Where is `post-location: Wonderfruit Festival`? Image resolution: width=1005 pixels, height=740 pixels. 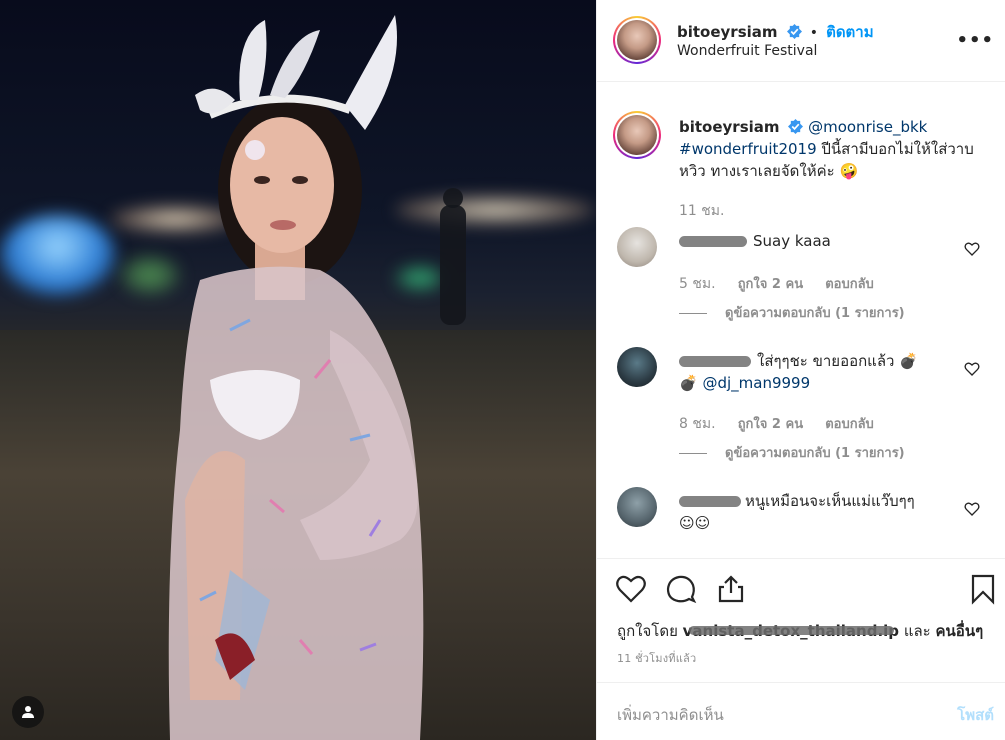
post-location: Wonderfruit Festival is located at coordinates (747, 51).